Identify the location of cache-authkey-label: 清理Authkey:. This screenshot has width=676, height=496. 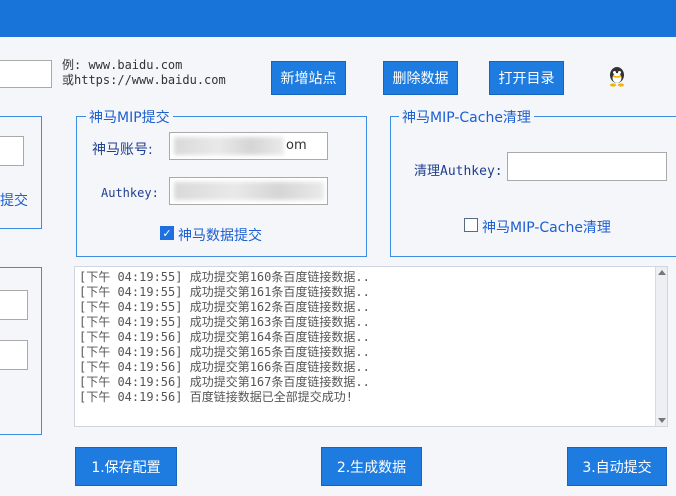
(458, 171).